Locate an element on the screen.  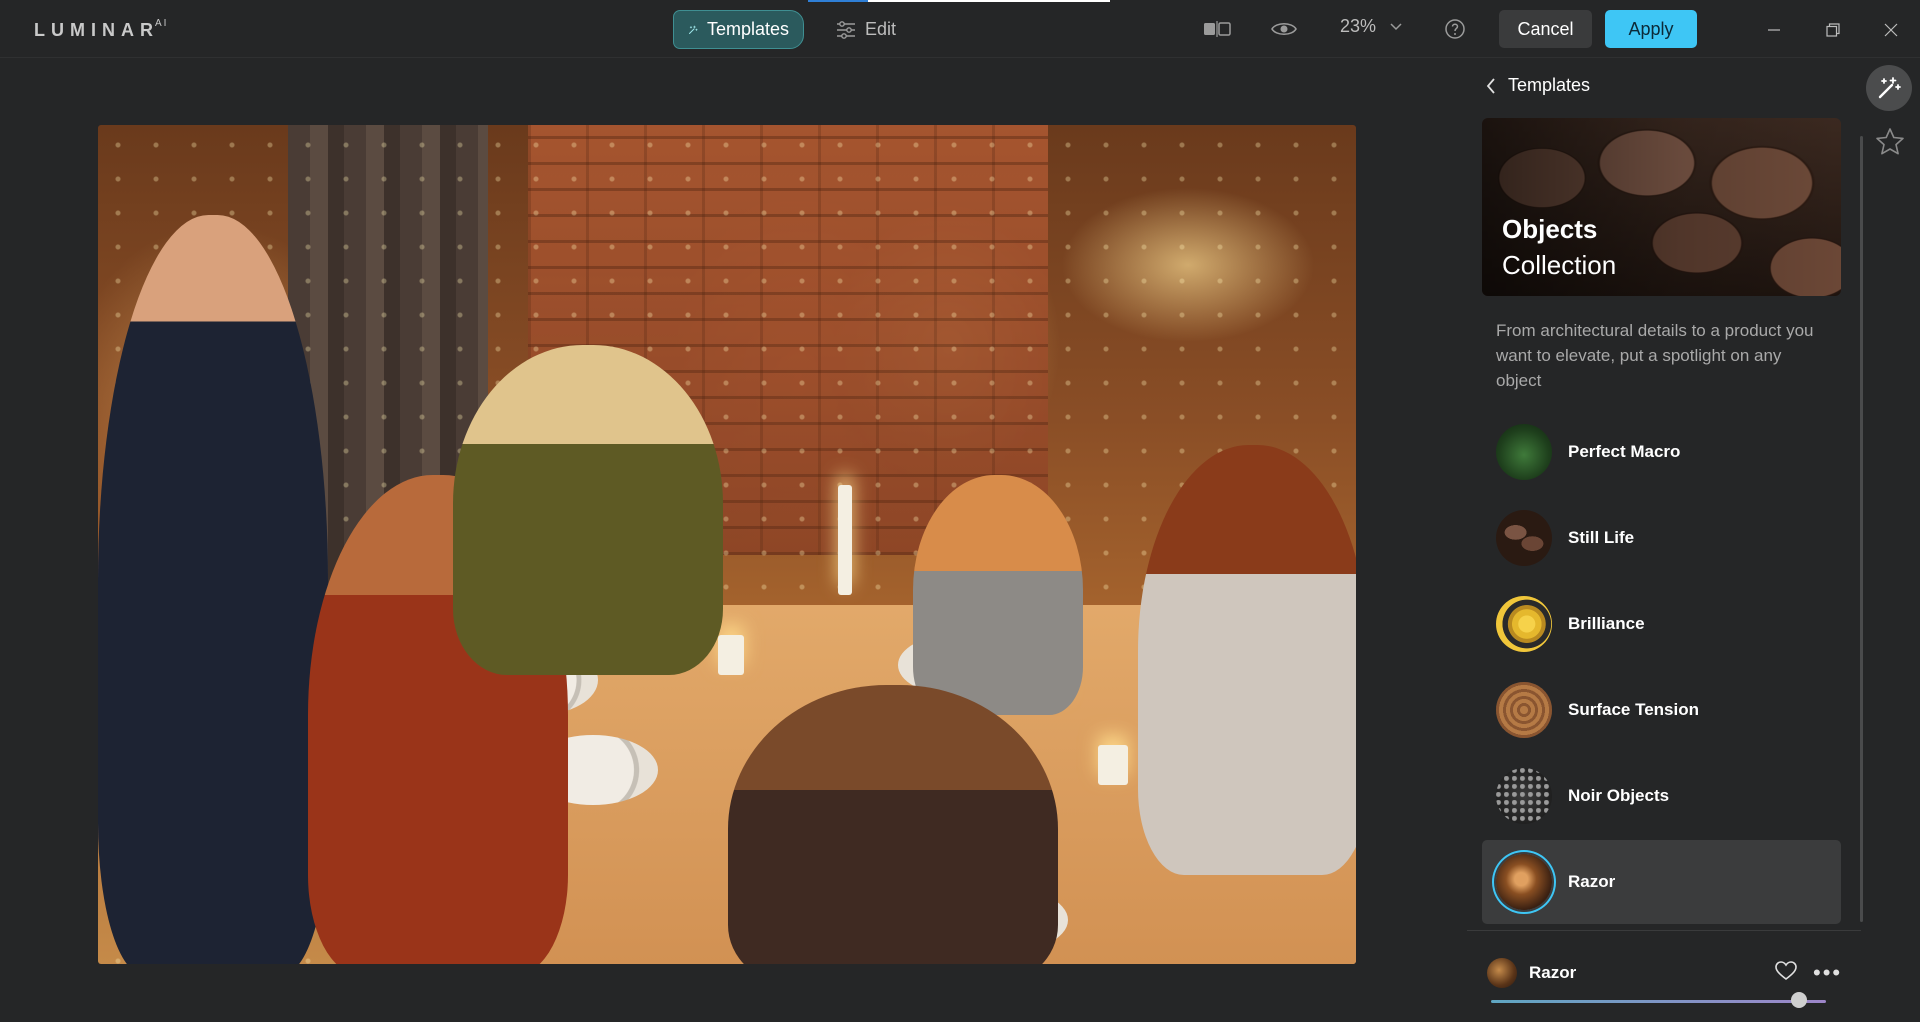
template-label: Brilliance is located at coordinates (1606, 623).